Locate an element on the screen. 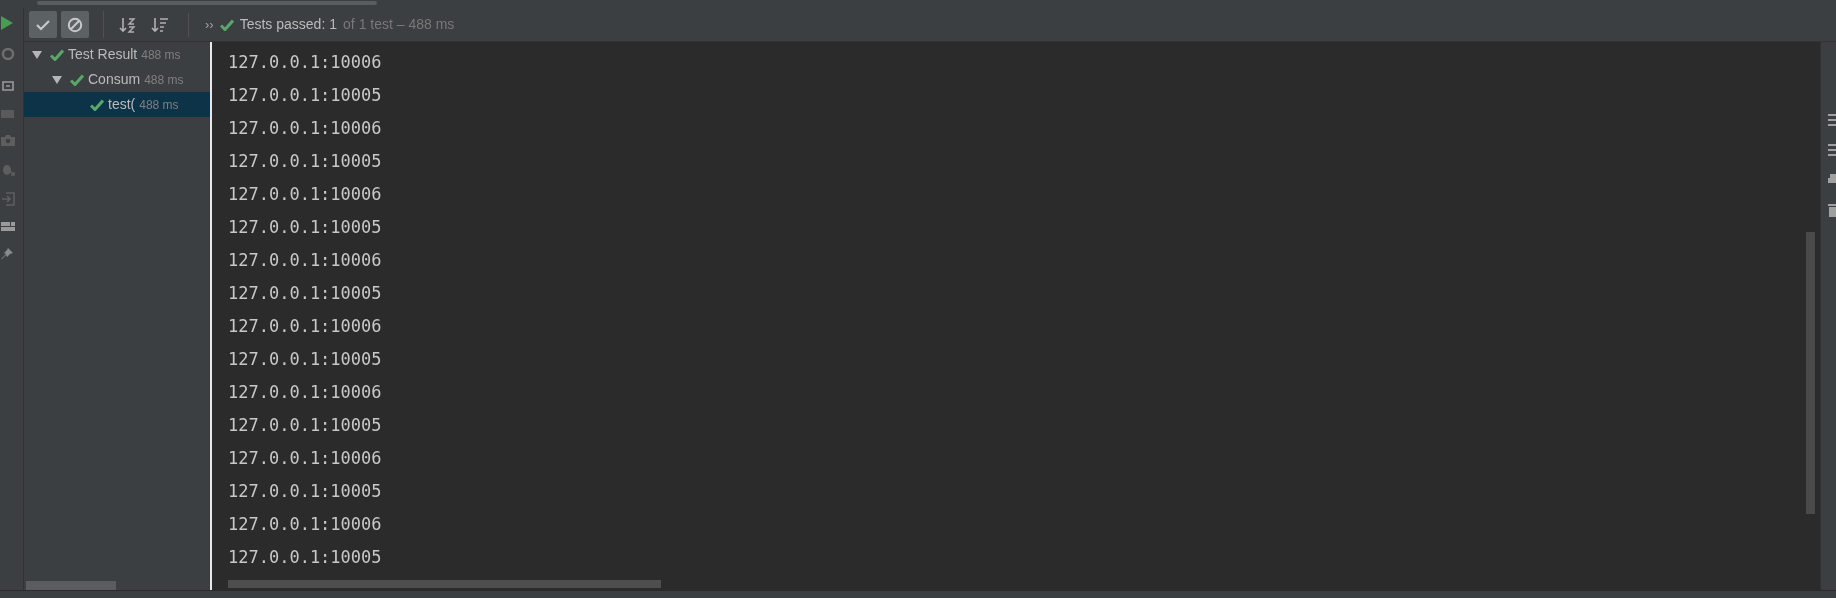 This screenshot has width=1836, height=598. tree-item: test( 488 ms is located at coordinates (117, 104).